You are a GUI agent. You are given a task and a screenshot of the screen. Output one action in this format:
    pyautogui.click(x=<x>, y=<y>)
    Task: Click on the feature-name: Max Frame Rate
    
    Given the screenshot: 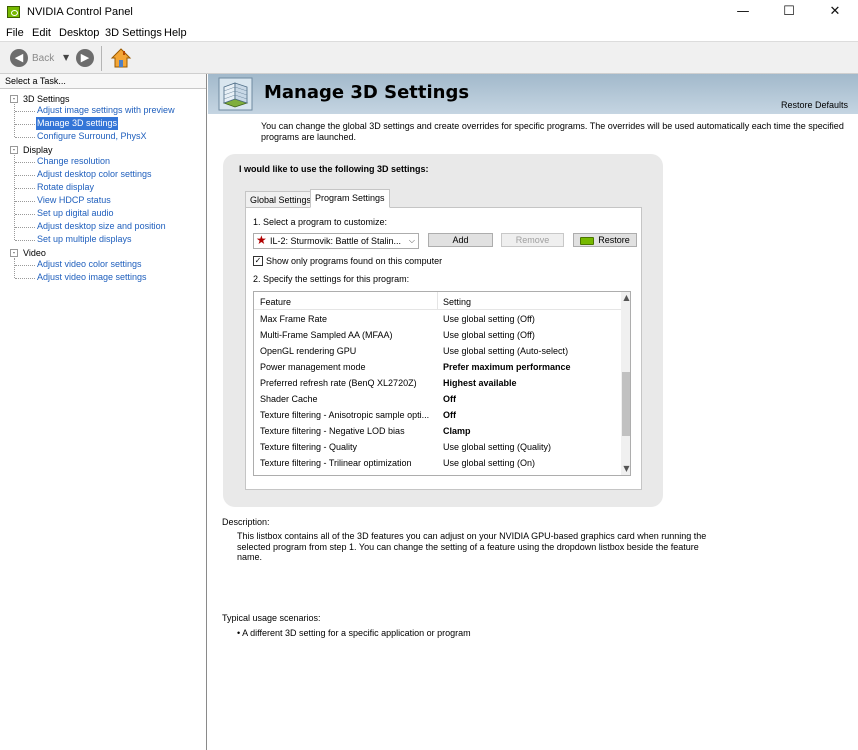 What is the action you would take?
    pyautogui.click(x=294, y=319)
    